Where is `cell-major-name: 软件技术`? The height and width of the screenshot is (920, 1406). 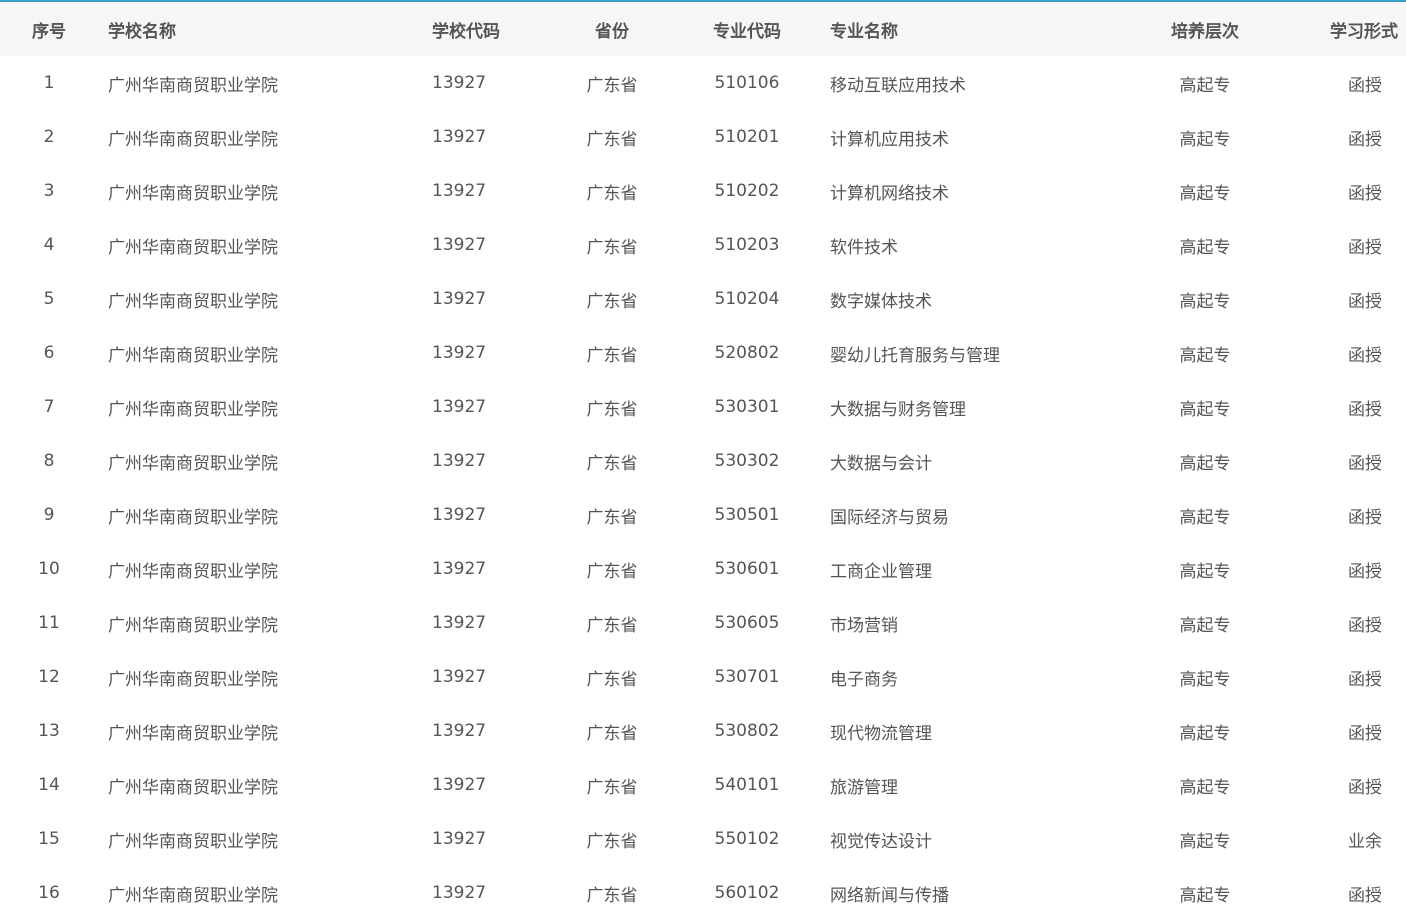 cell-major-name: 软件技术 is located at coordinates (864, 247).